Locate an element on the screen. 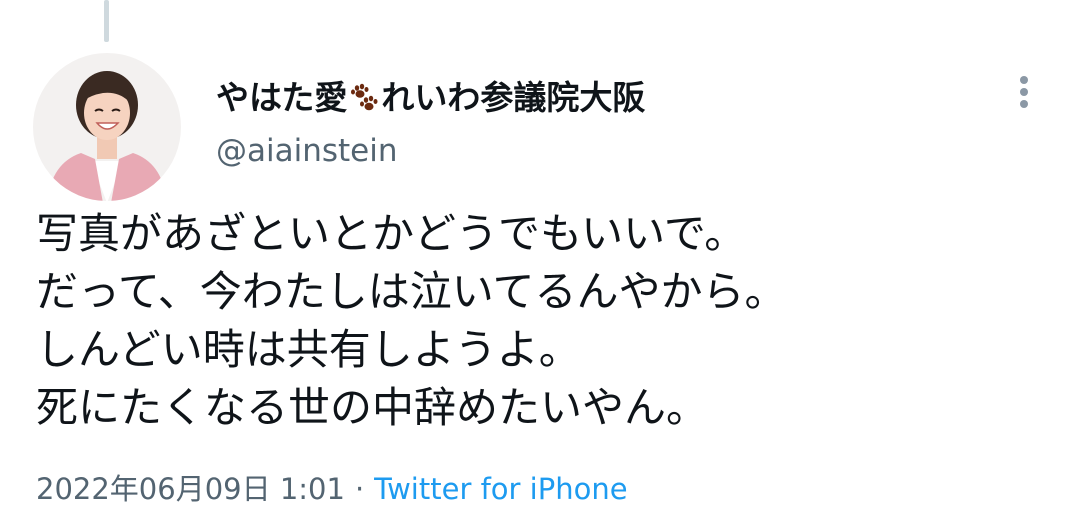  tweet-line: 写真があざといとかどうでもいいで。 is located at coordinates (391, 233).